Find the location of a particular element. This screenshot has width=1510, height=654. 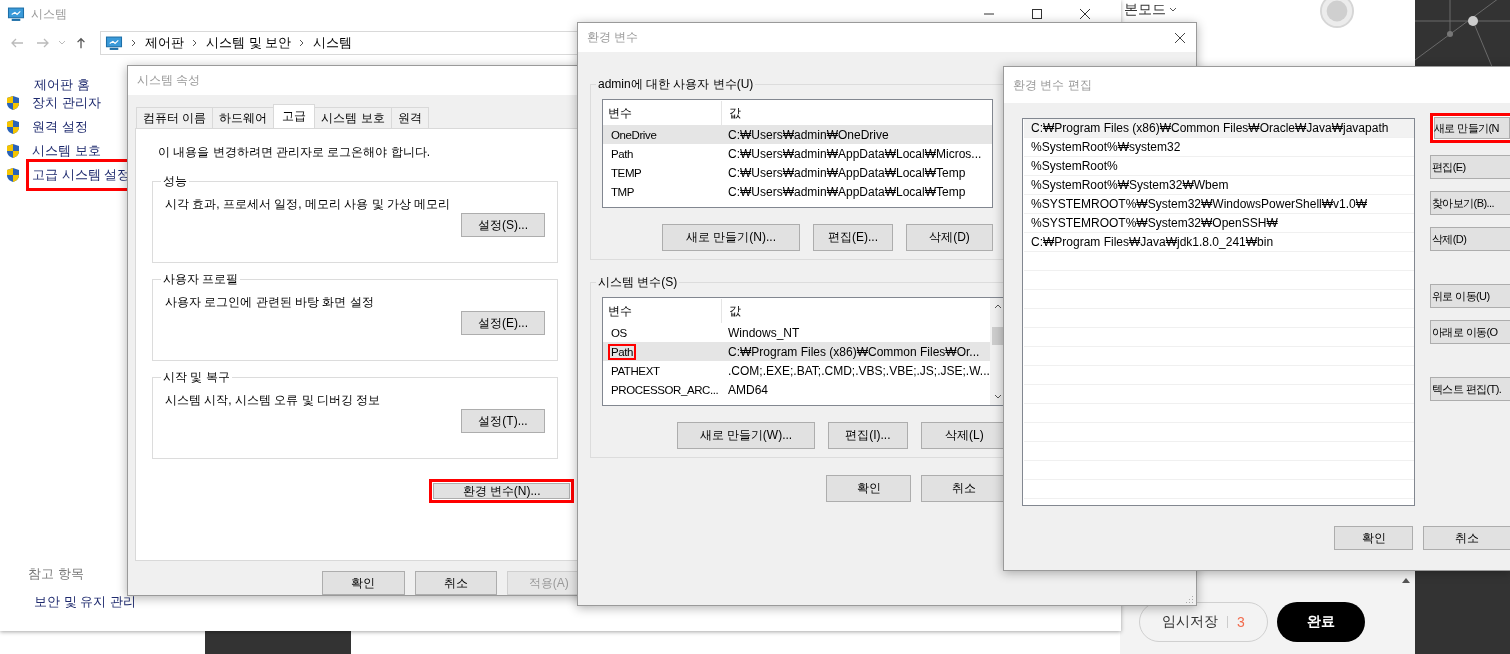

table-cell: C:₩Users₩admin₩OneDrive is located at coordinates (808, 134).